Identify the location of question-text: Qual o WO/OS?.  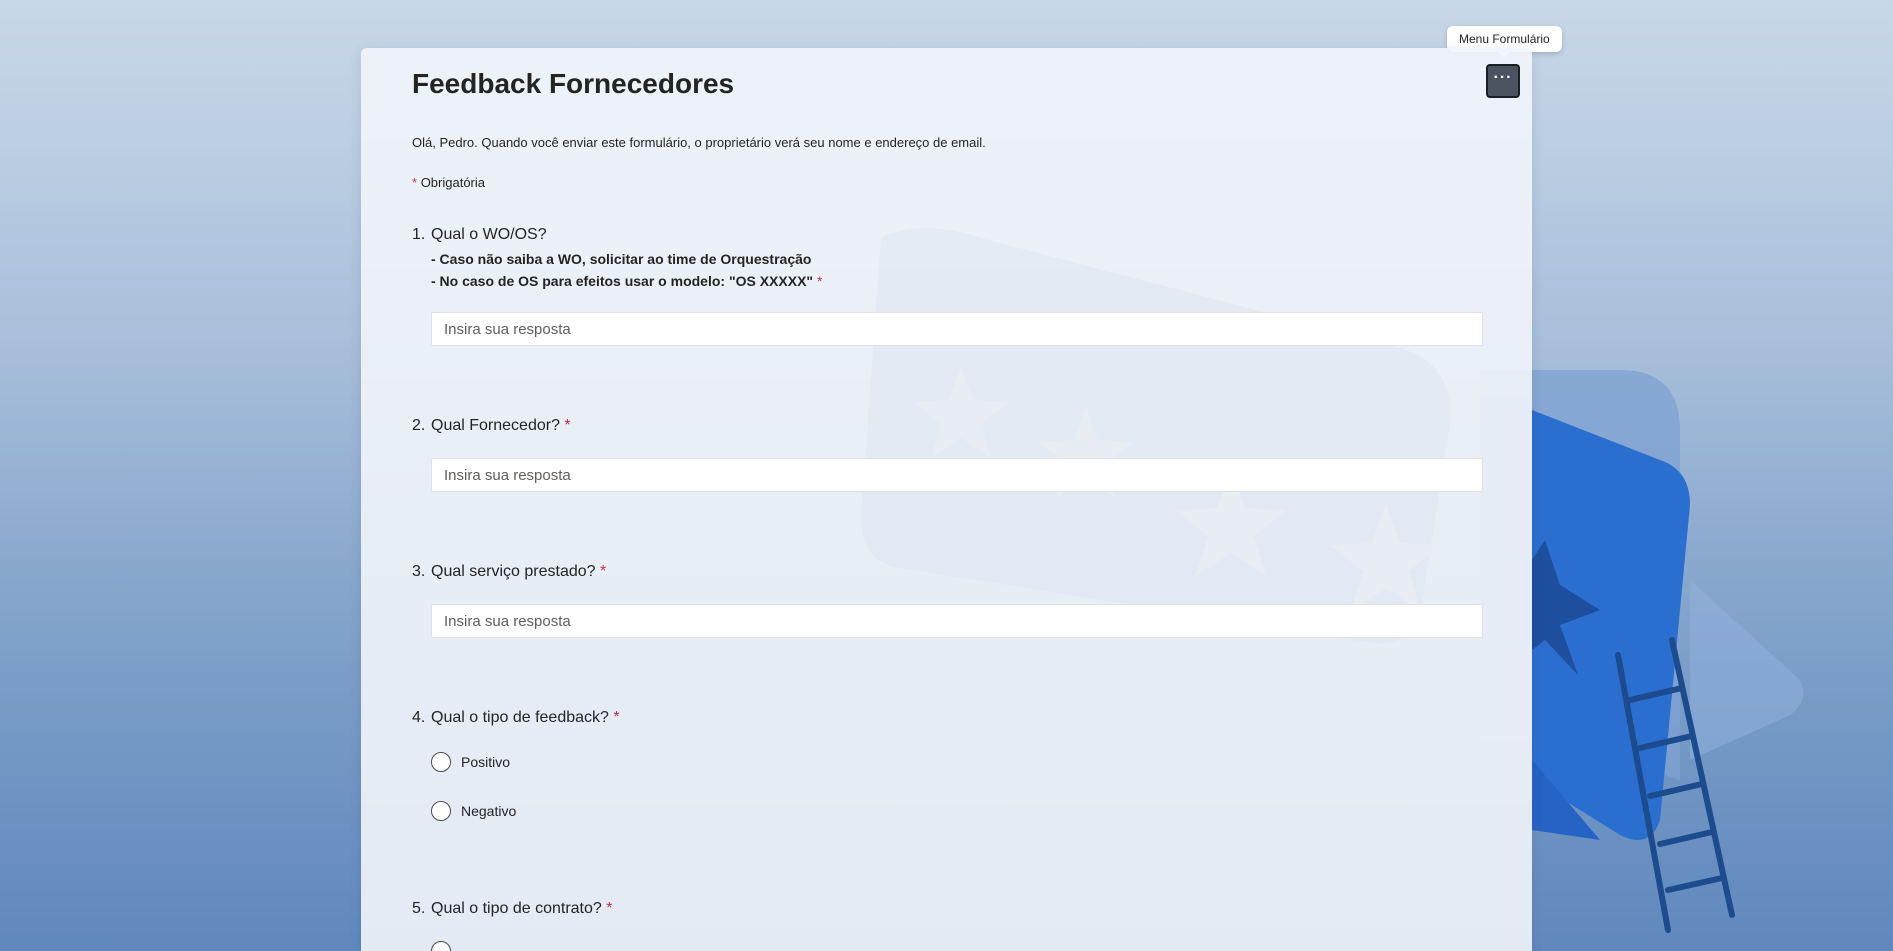
(489, 234).